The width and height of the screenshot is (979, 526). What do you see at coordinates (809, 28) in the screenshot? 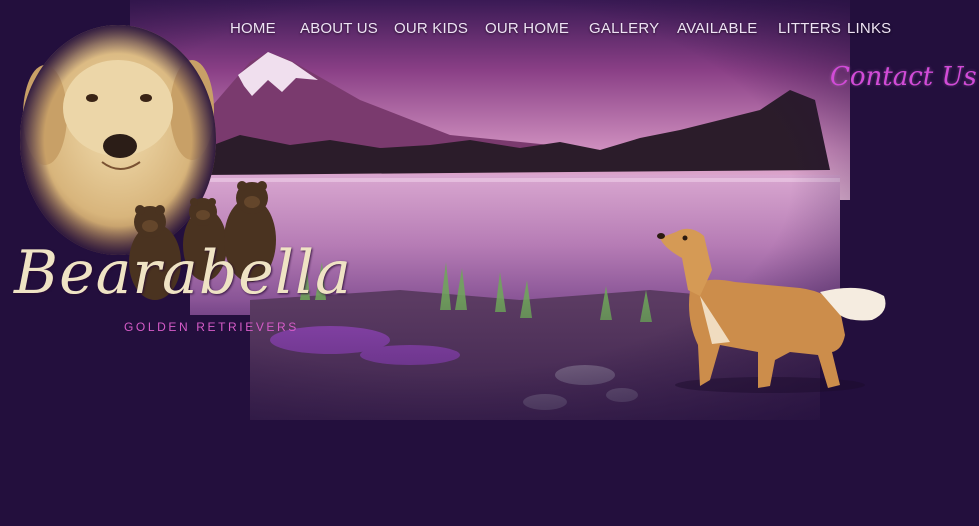
I see `nav-litters: LITTERS` at bounding box center [809, 28].